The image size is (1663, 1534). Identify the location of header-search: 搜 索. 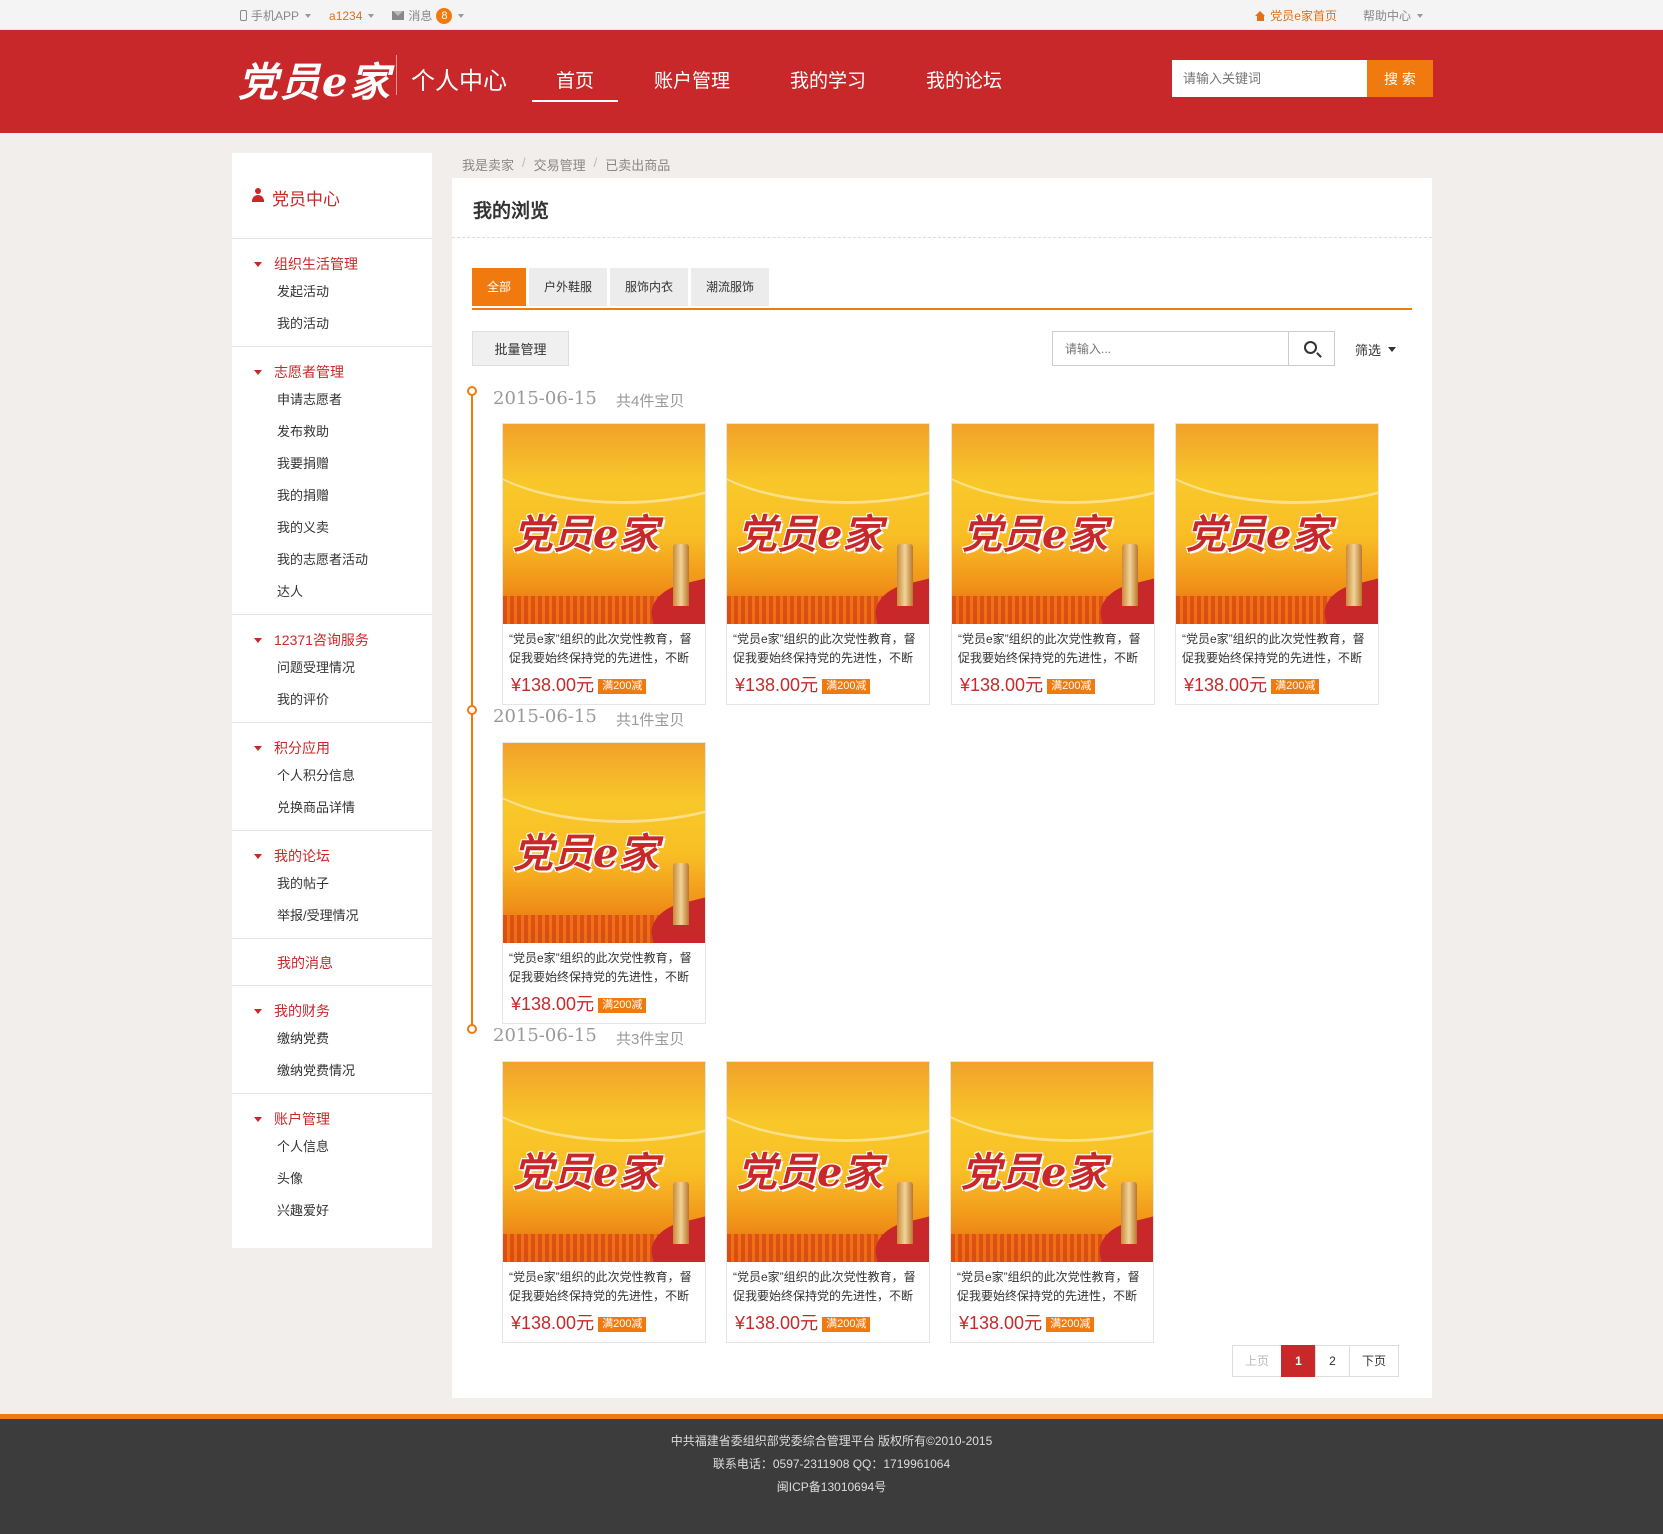
(1302, 78).